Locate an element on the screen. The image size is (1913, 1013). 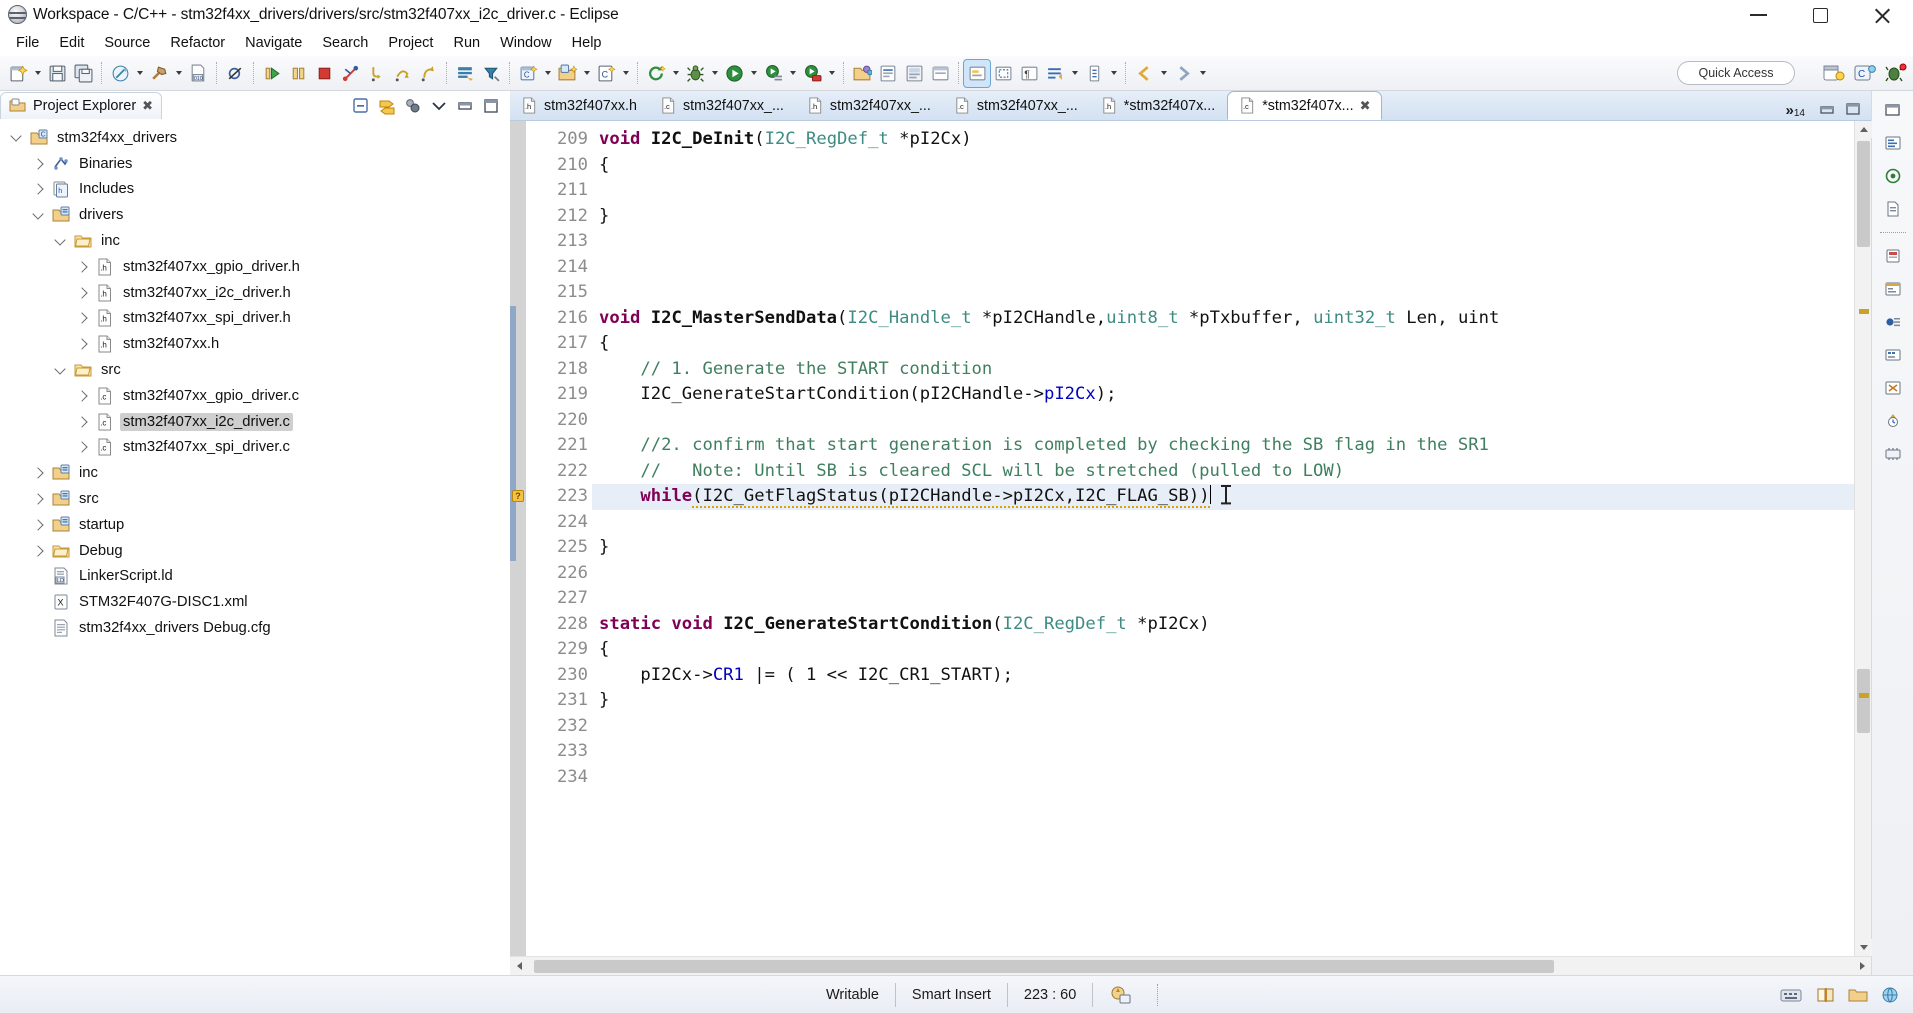
back-dropdown-arrow-icon is located at coordinates (1163, 73).